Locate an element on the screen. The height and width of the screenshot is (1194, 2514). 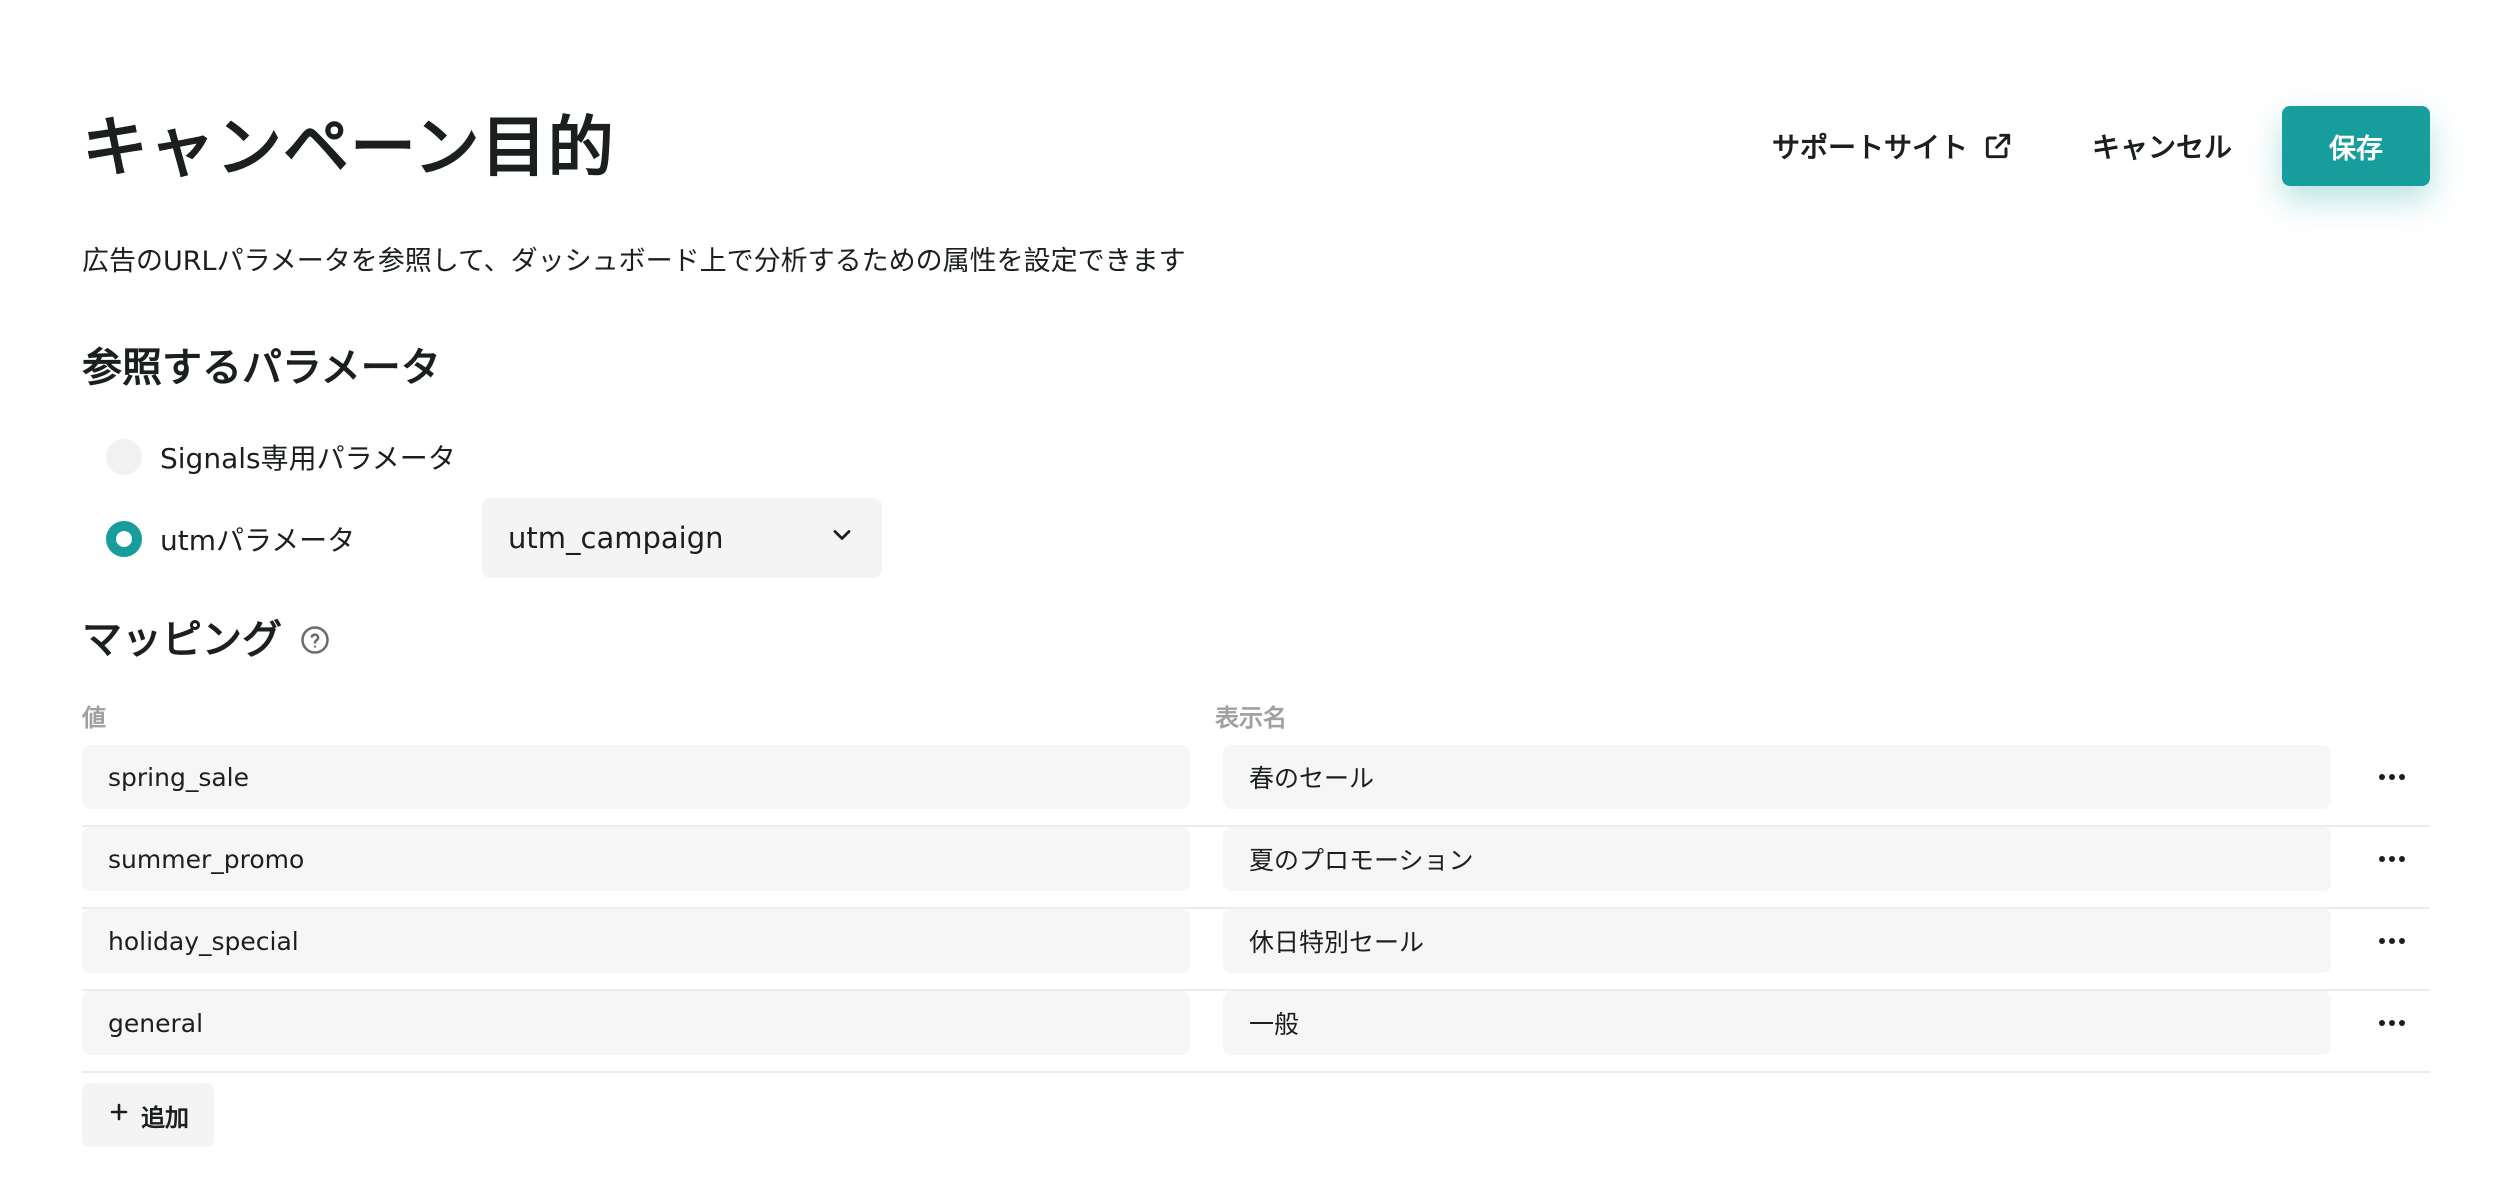
mapping-row: summer_promo 夏のプロモーション is located at coordinates (1256, 868).